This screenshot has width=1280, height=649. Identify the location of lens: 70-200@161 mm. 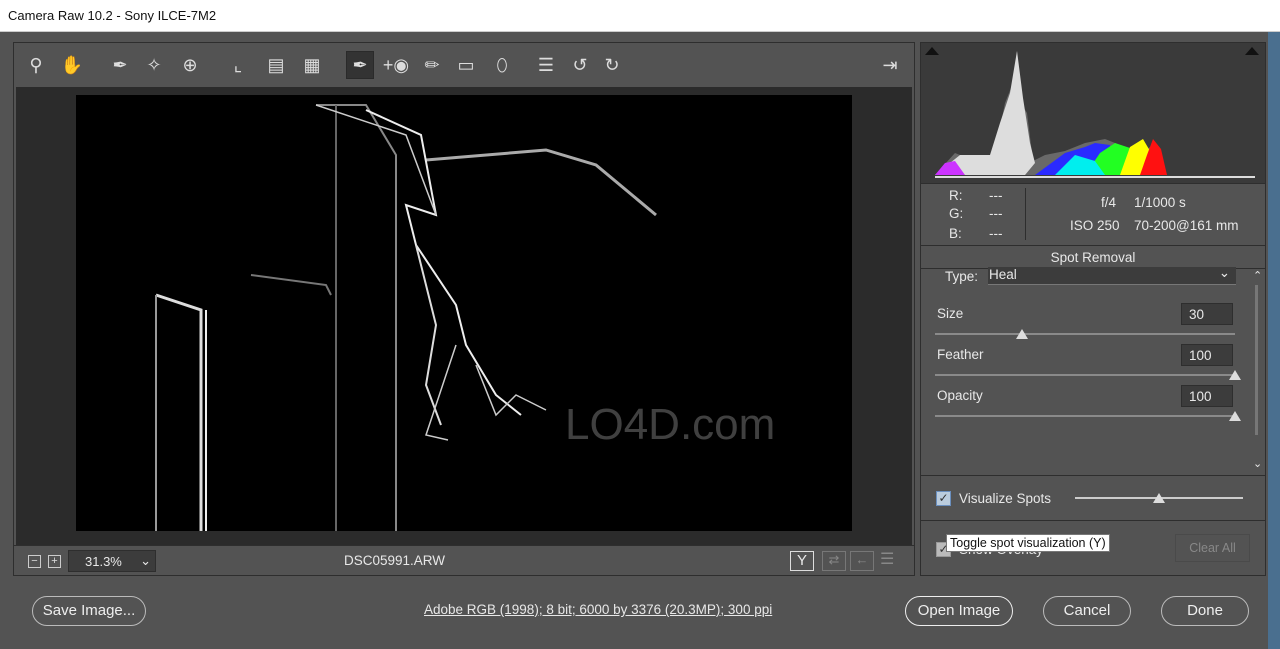
(1186, 225).